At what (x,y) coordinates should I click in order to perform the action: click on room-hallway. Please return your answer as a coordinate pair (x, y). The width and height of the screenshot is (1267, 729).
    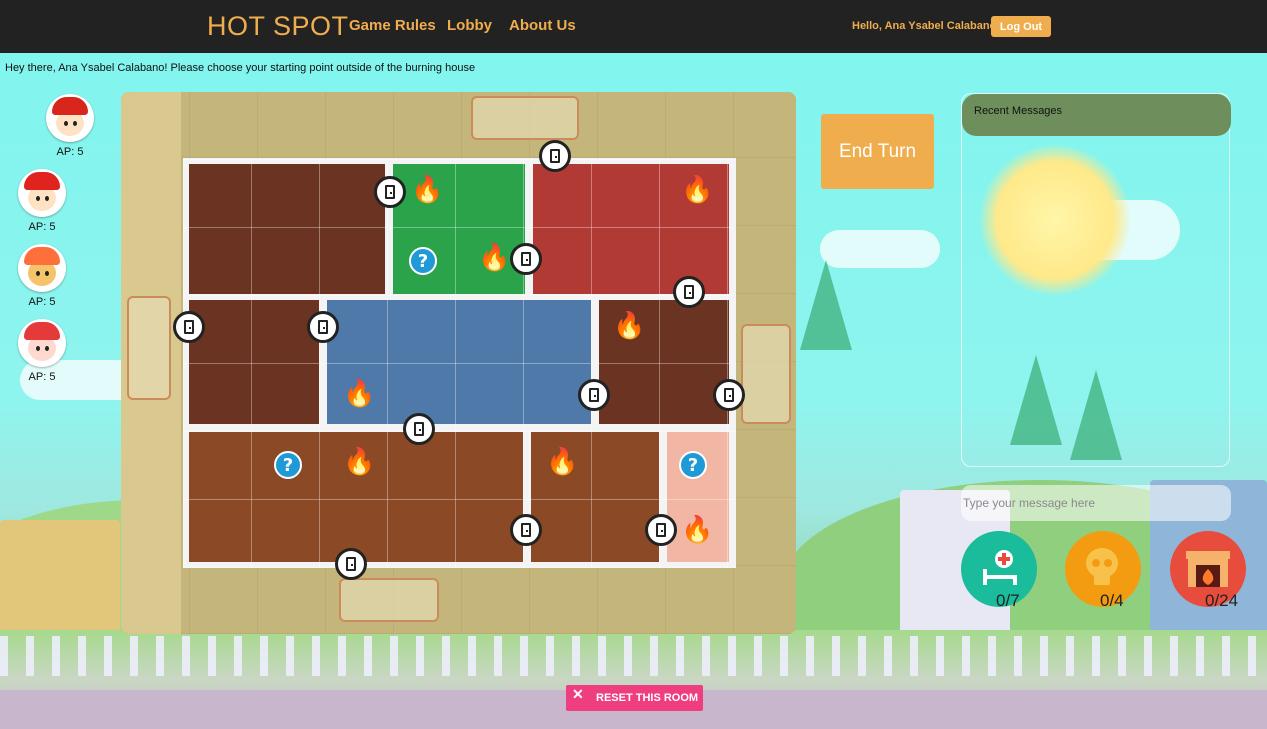
    Looking at the image, I should click on (254, 362).